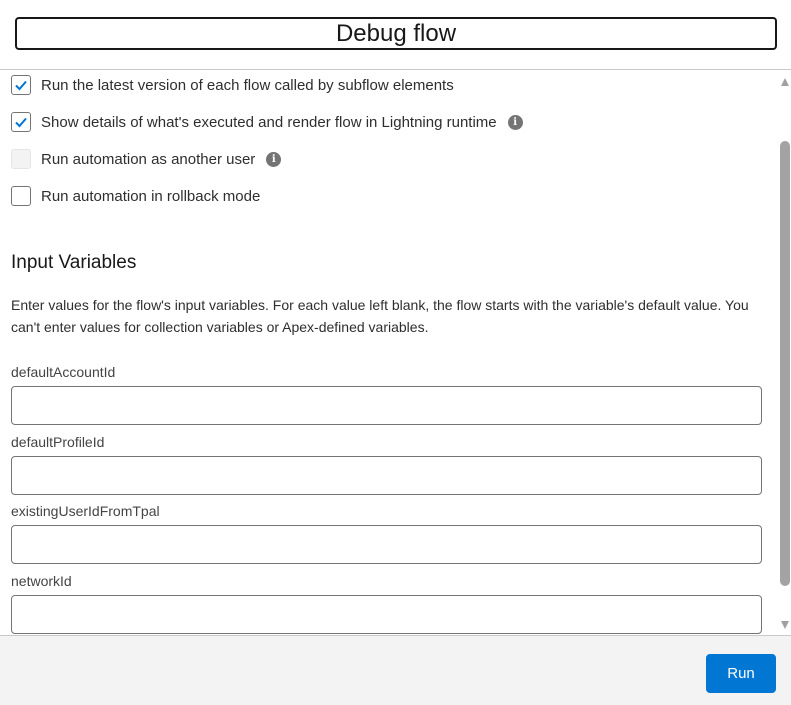 This screenshot has width=791, height=705. I want to click on option-label: Run automation as another user, so click(148, 159).